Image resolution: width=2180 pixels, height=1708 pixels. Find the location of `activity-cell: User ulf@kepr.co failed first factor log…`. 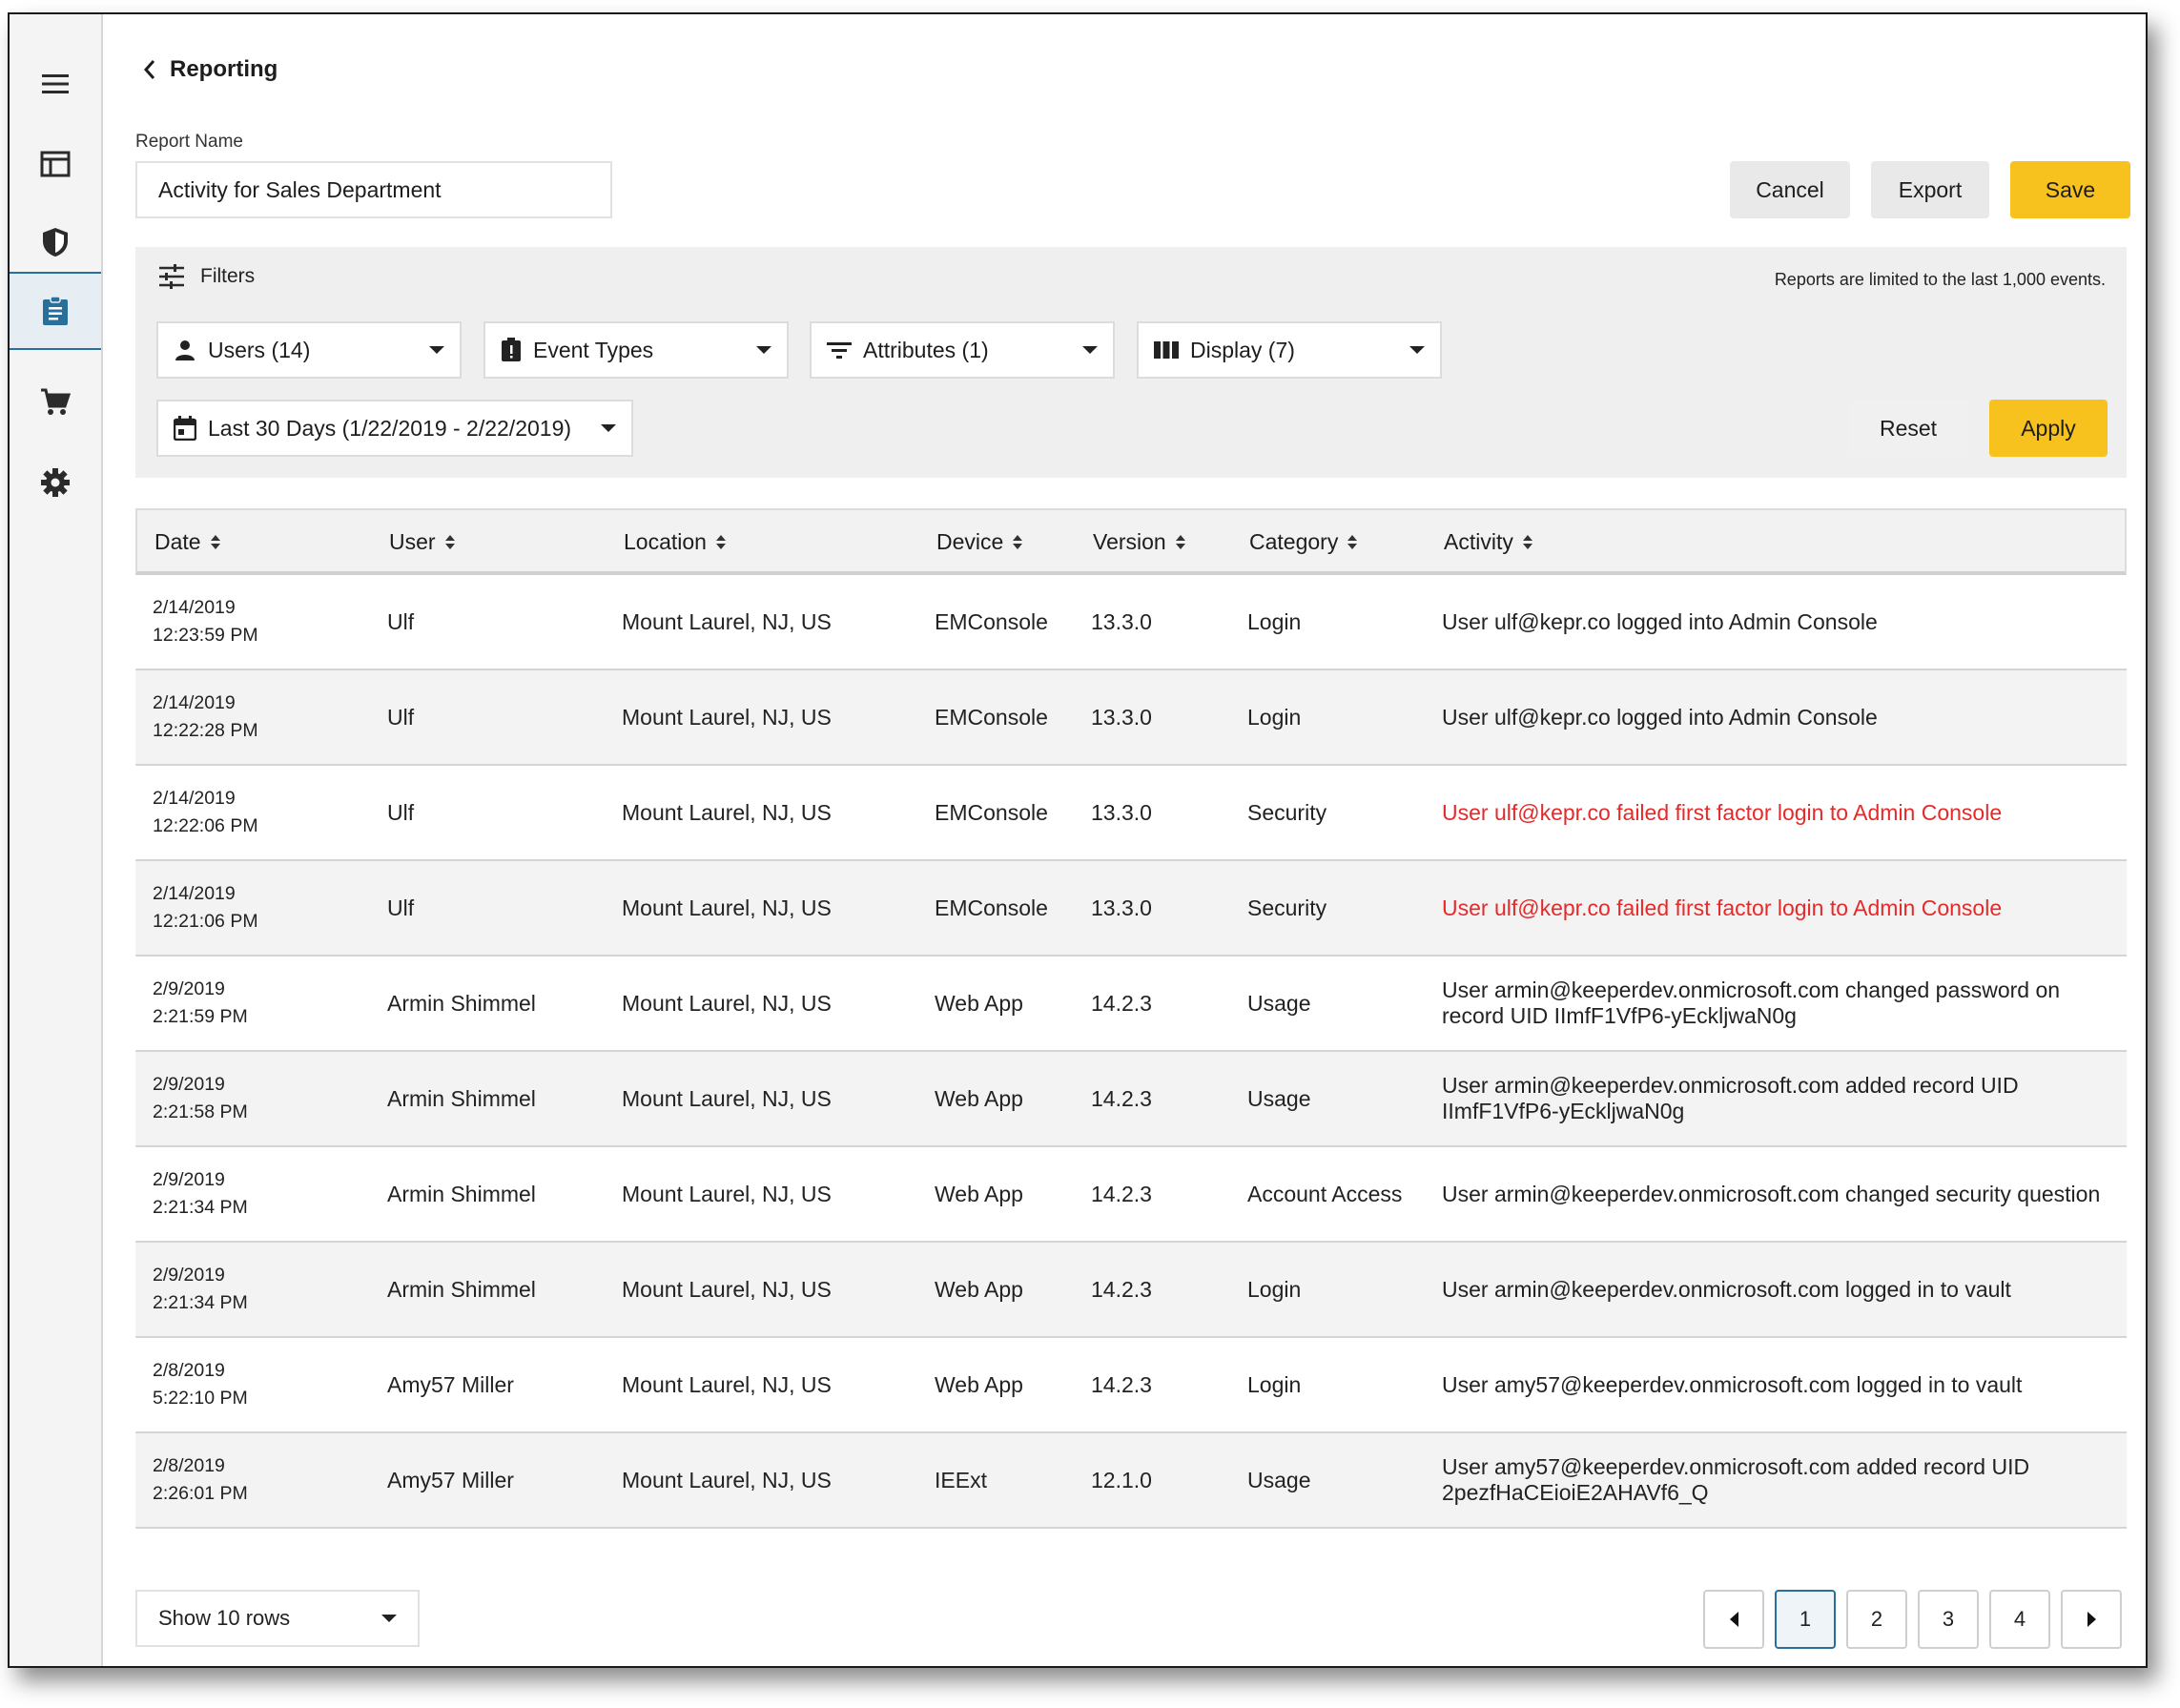

activity-cell: User ulf@kepr.co failed first factor log… is located at coordinates (1723, 907).